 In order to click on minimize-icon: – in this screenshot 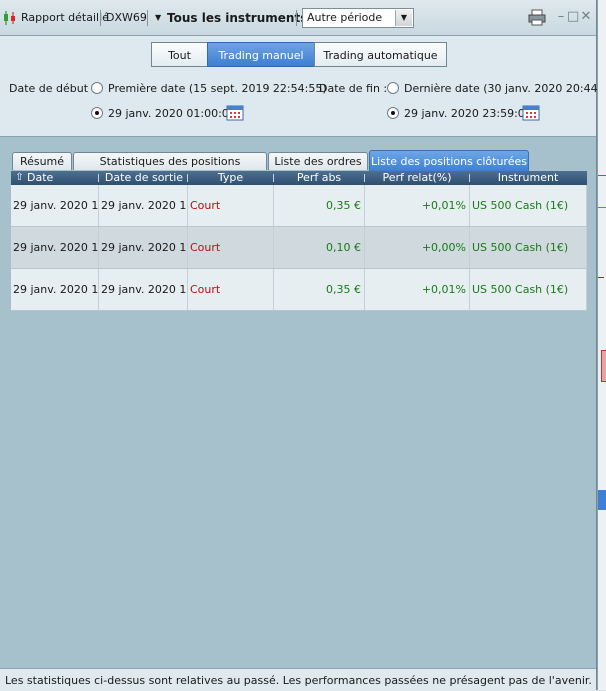, I will do `click(561, 17)`.